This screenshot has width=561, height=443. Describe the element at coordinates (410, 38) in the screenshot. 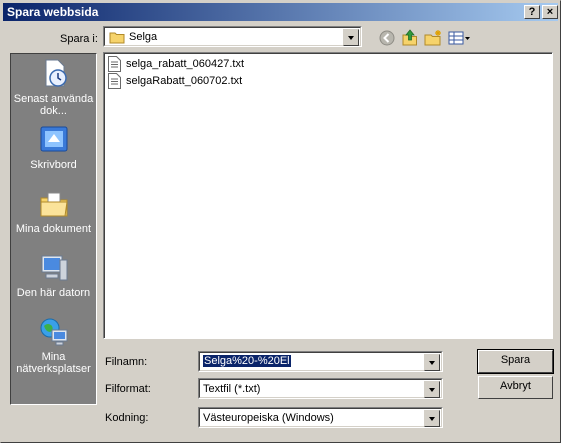

I see `up-folder-icon` at that location.